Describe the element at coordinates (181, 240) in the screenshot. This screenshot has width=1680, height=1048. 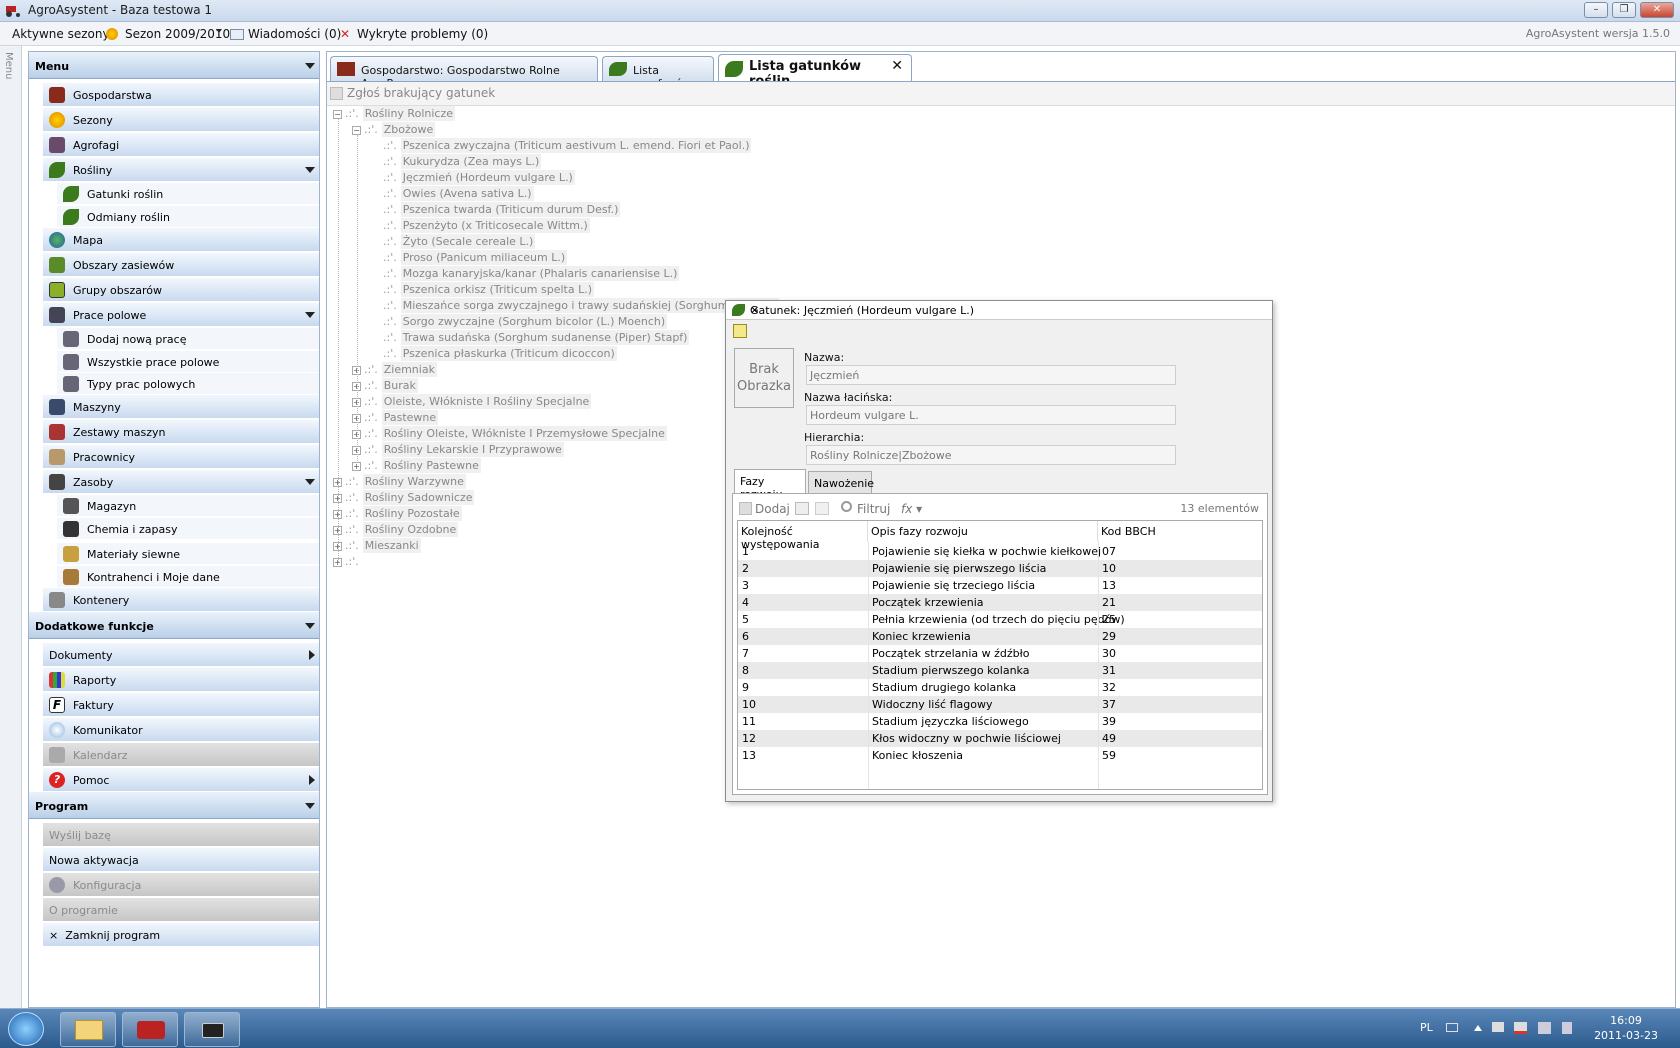
I see `sidebar-item-mapa: Mapa` at that location.